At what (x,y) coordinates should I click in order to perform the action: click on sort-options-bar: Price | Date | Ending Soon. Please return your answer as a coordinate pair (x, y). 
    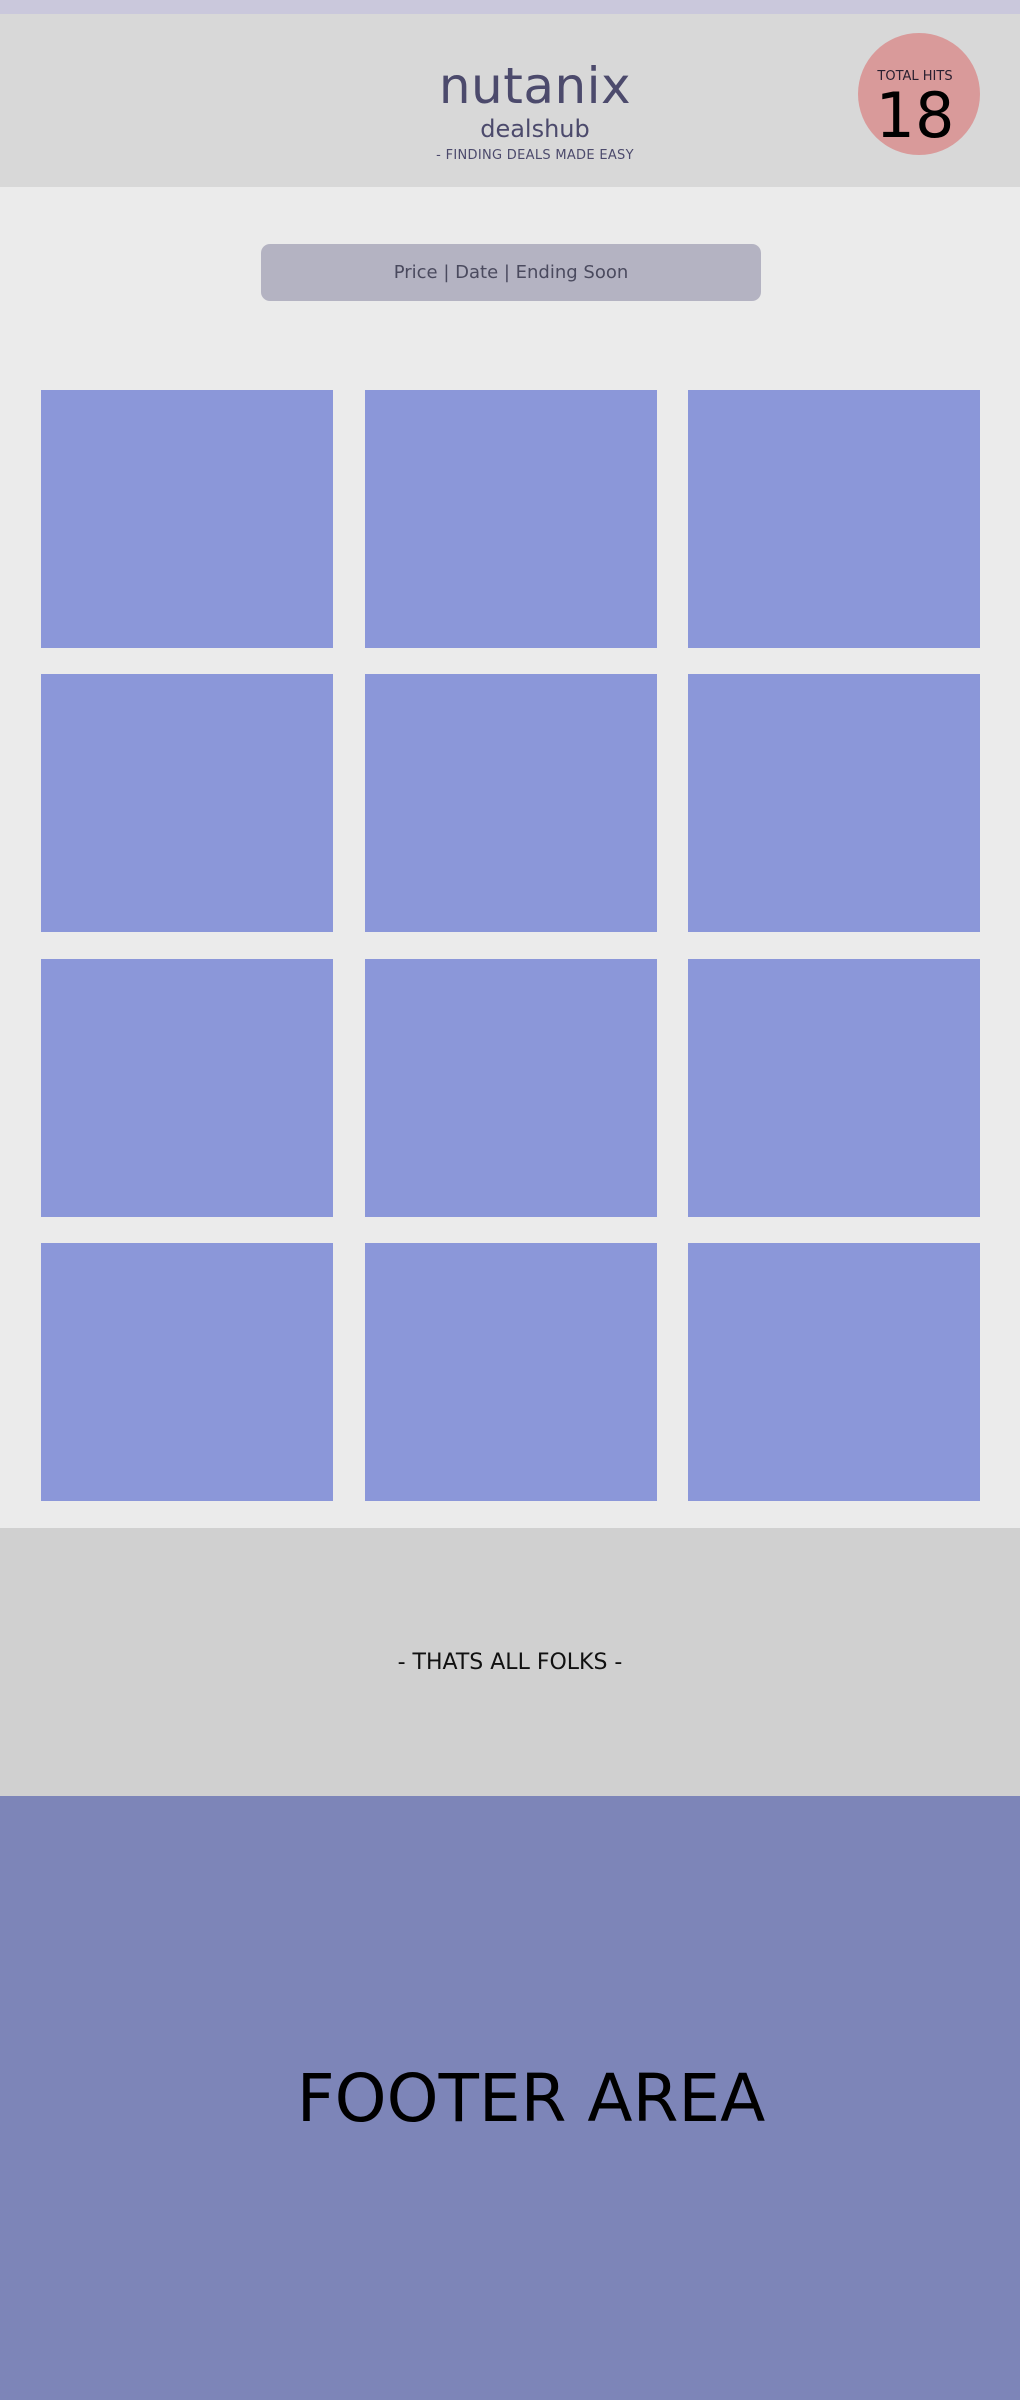
    Looking at the image, I should click on (511, 272).